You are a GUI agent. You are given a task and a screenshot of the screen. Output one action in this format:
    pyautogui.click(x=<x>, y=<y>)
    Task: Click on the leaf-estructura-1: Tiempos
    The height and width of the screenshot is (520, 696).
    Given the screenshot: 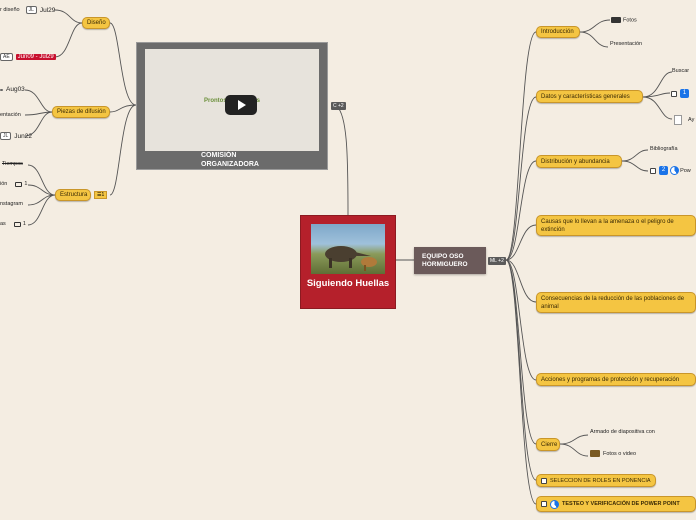 What is the action you would take?
    pyautogui.click(x=12, y=164)
    